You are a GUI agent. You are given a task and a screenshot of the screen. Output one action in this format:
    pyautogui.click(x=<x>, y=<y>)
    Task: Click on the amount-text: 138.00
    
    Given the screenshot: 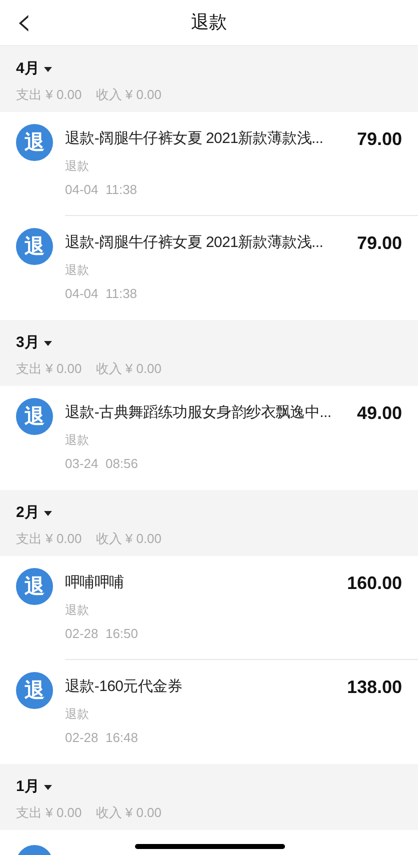 What is the action you would take?
    pyautogui.click(x=374, y=687)
    